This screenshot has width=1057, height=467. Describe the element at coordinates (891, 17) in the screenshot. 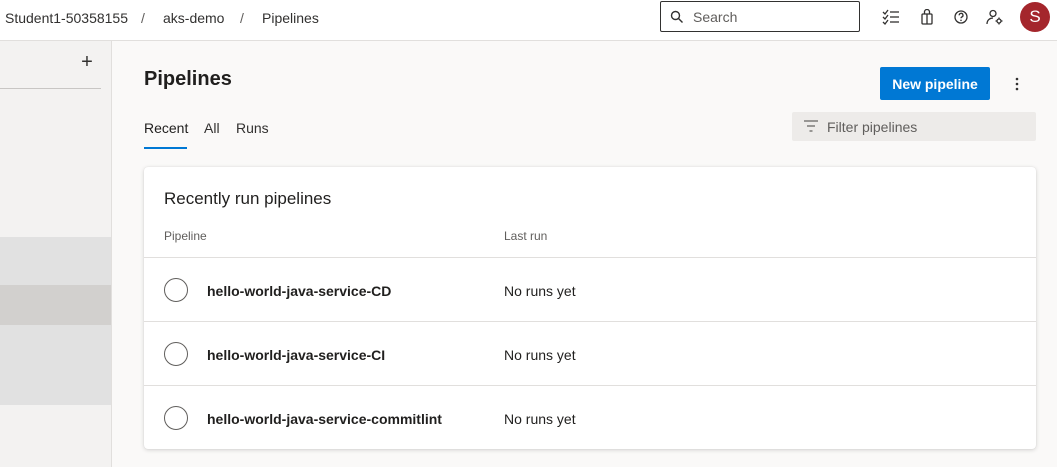

I see `checklist-icon` at that location.